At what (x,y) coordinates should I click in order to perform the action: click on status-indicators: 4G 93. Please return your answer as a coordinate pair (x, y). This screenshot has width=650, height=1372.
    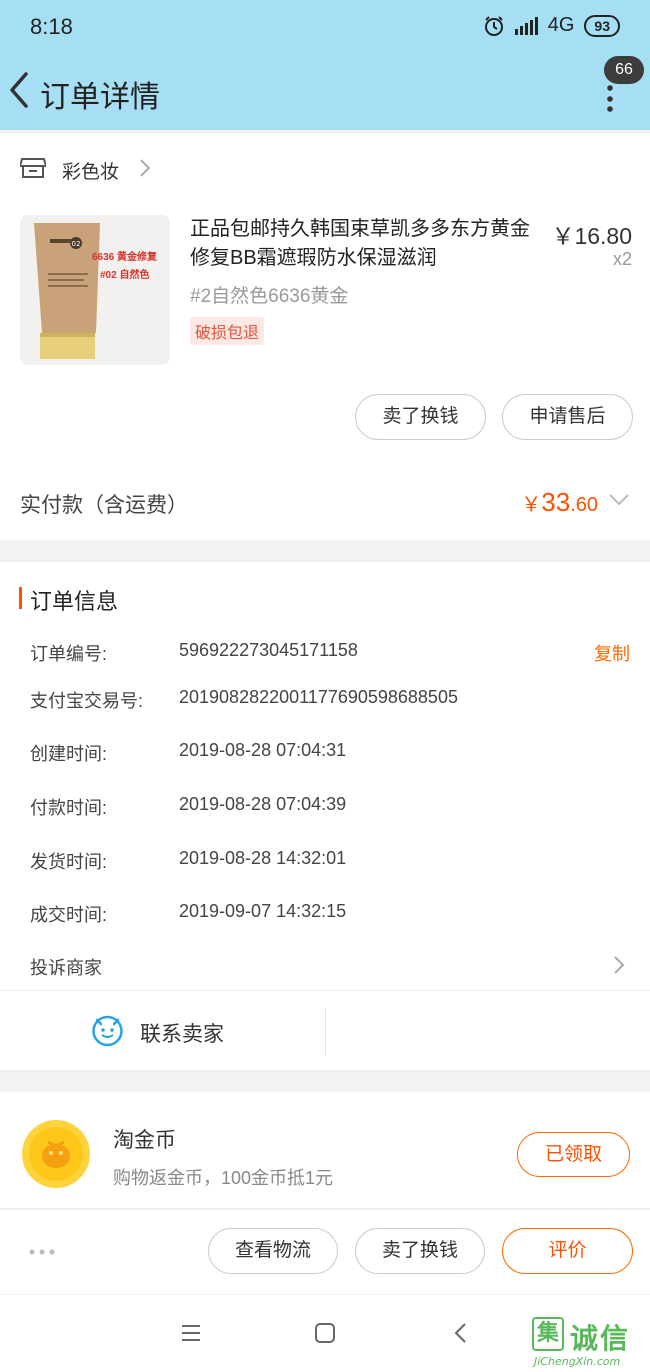
    Looking at the image, I should click on (551, 25).